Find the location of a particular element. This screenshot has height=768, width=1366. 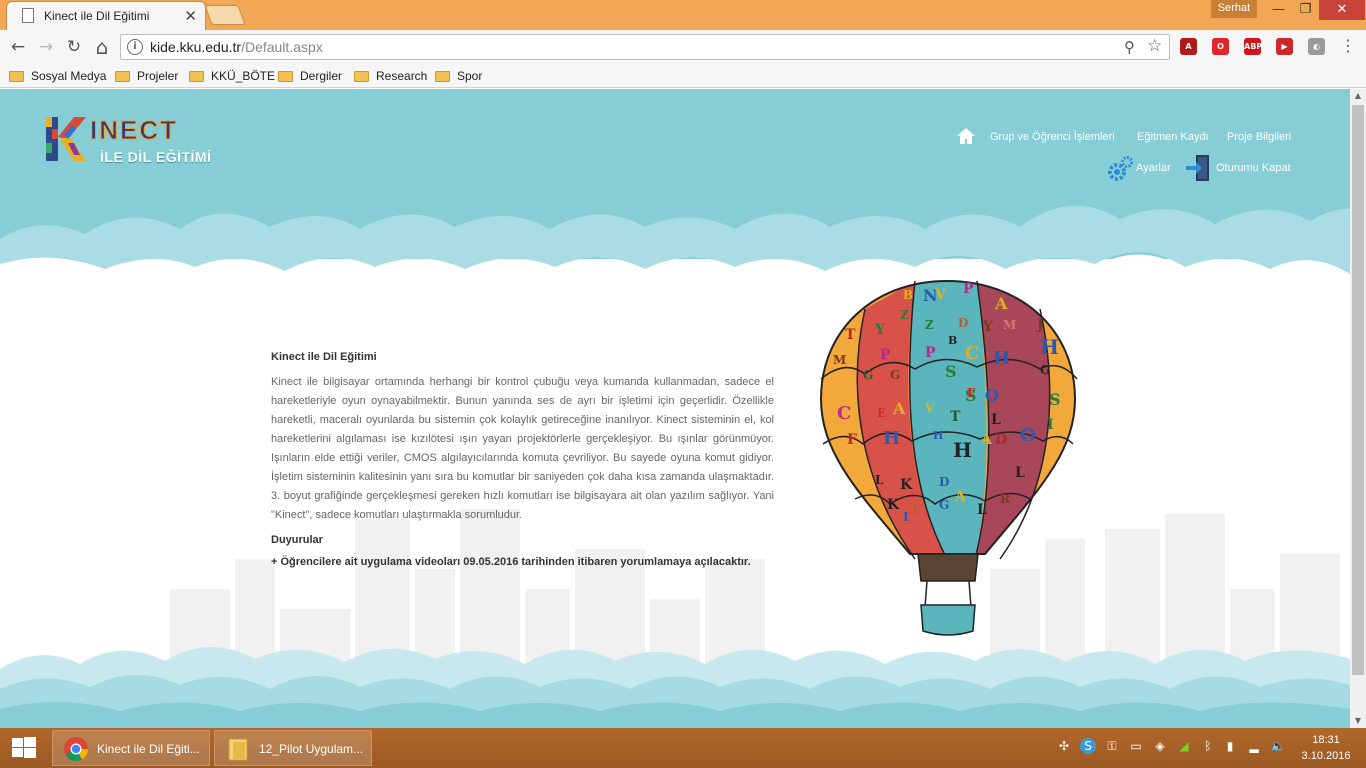

browser-titlebar: Kinect ile Dil Eğitimi ✕ Serhat — ❐ ✕ is located at coordinates (683, 15).